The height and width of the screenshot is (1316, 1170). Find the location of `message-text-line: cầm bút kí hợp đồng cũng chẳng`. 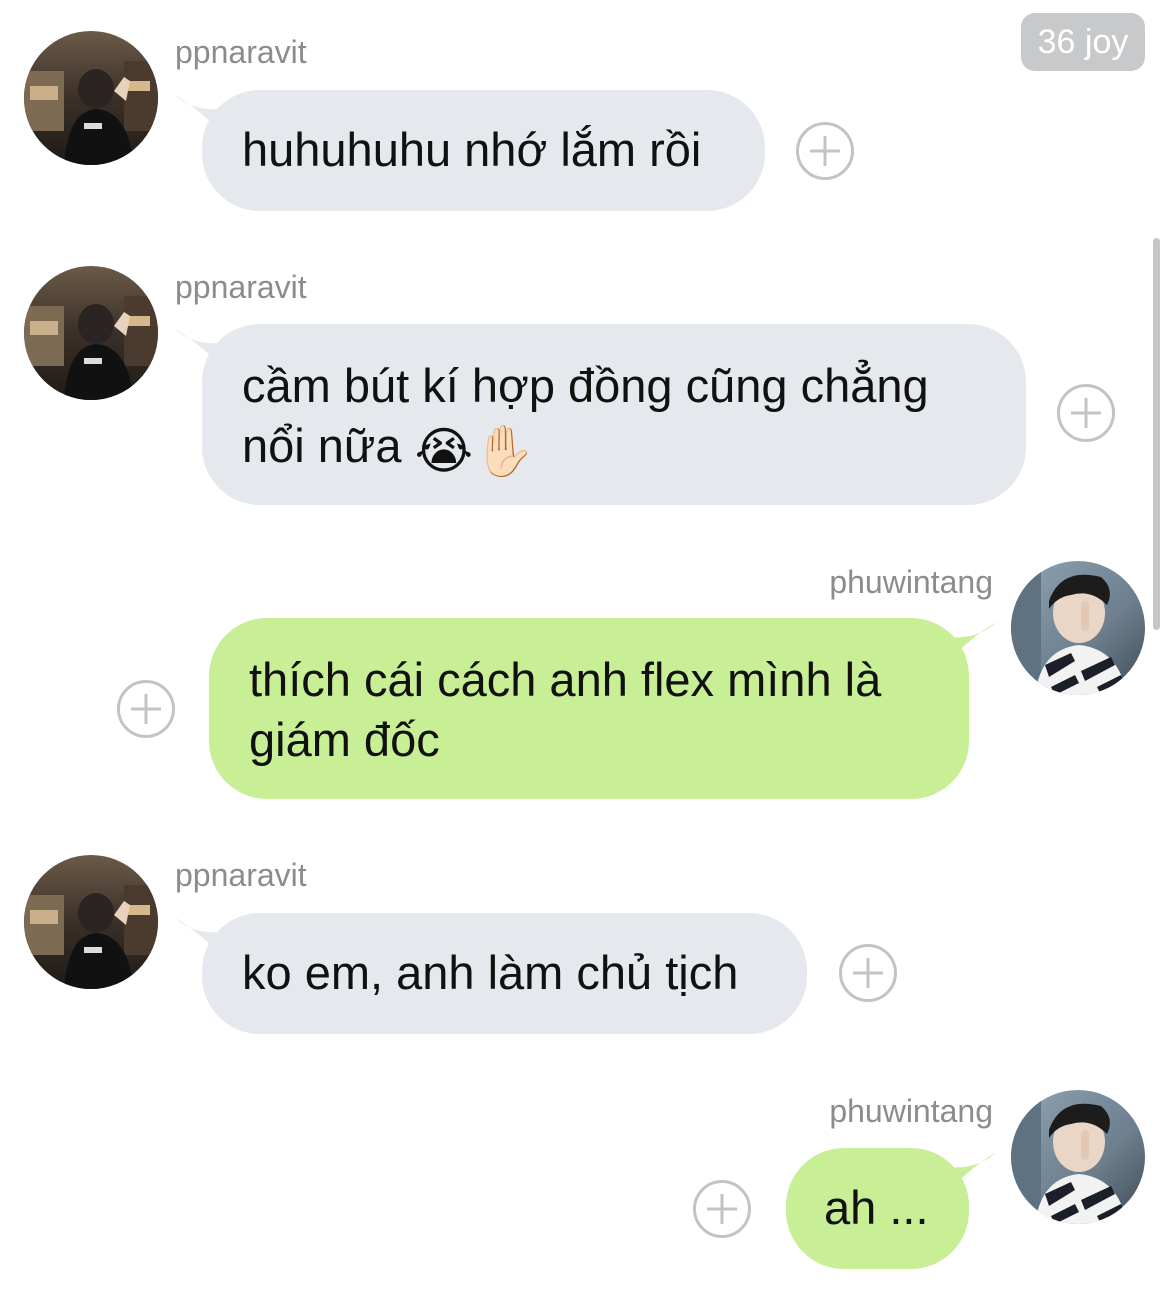

message-text-line: cầm bút kí hợp đồng cũng chẳng is located at coordinates (585, 385).